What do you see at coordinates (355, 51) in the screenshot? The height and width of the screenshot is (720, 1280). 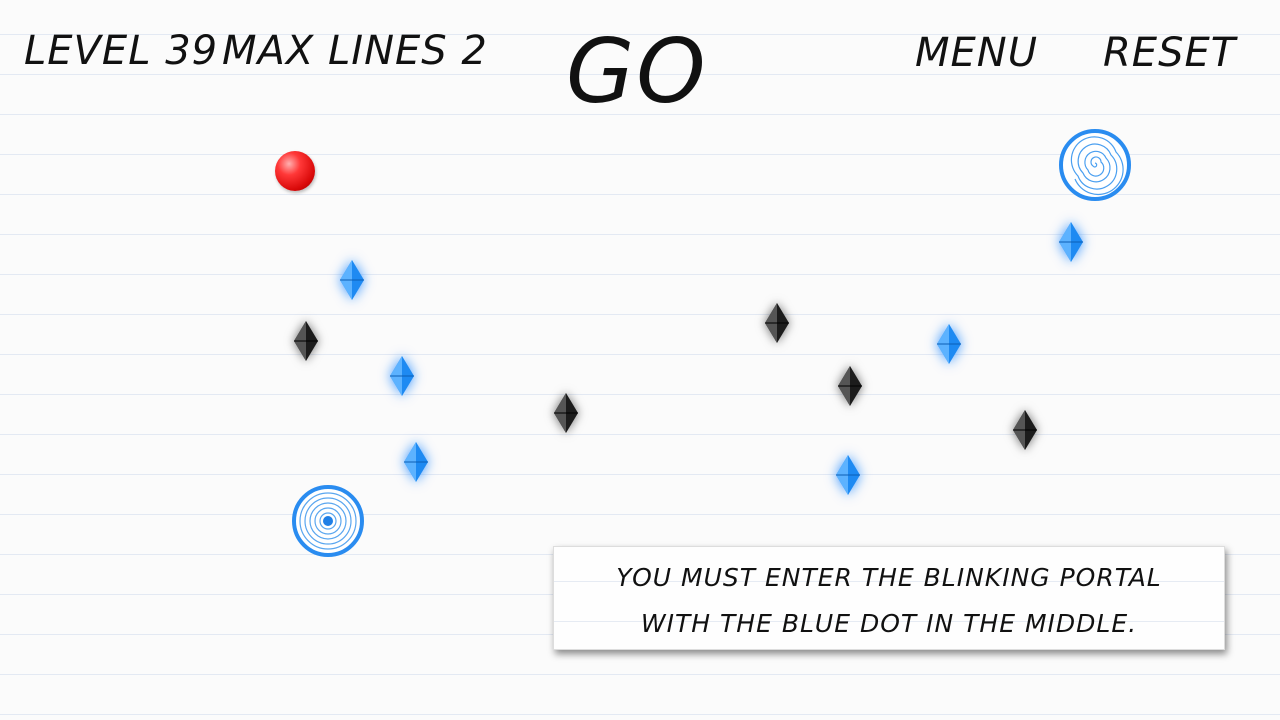 I see `max-lines-indicator: Max Lines 2` at bounding box center [355, 51].